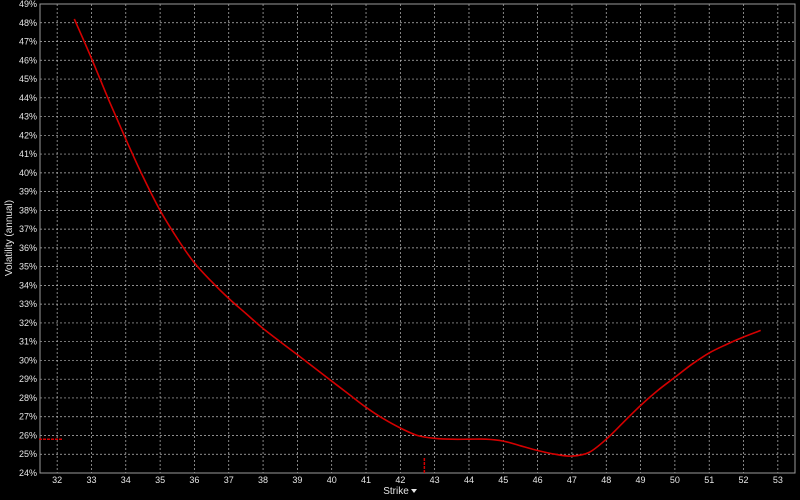 Image resolution: width=800 pixels, height=500 pixels. Describe the element at coordinates (91, 480) in the screenshot. I see `x-tick-label: 33` at that location.